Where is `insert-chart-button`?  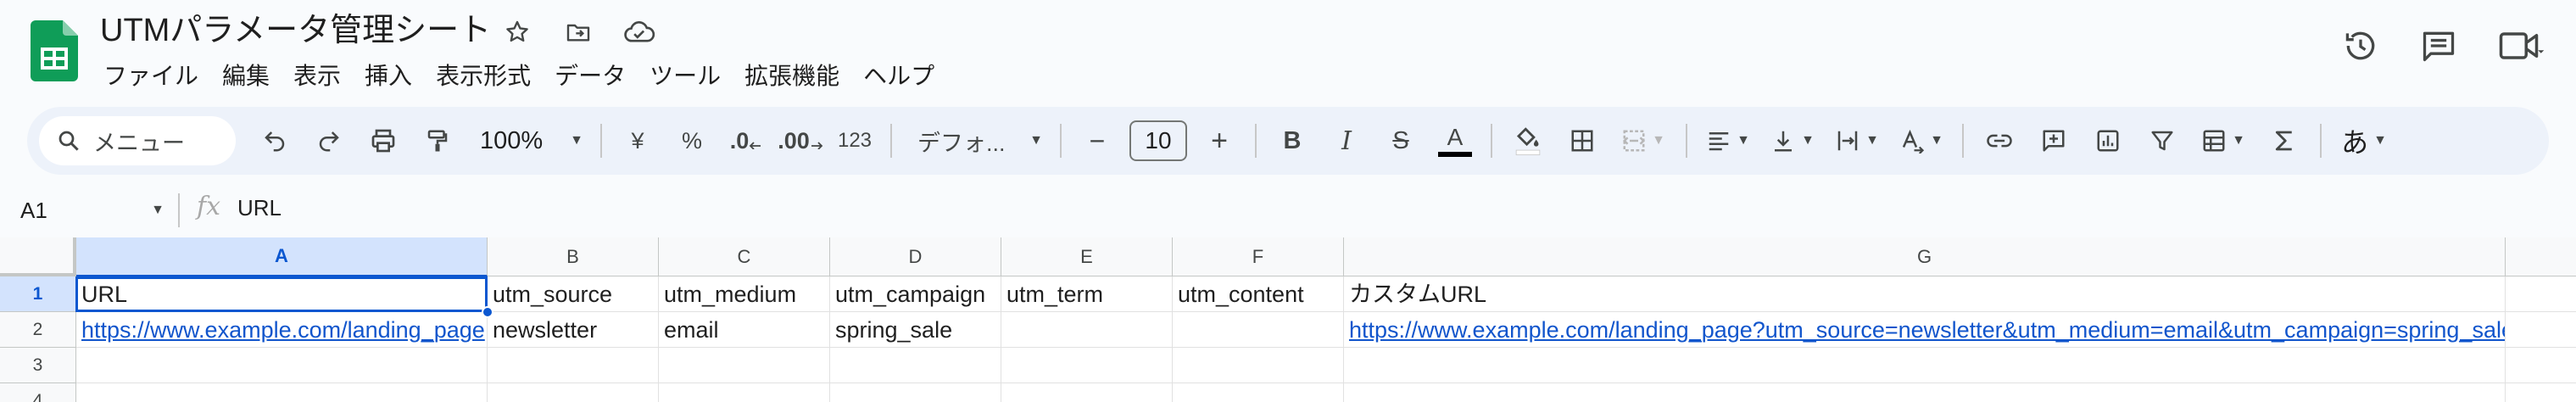
insert-chart-button is located at coordinates (2108, 141).